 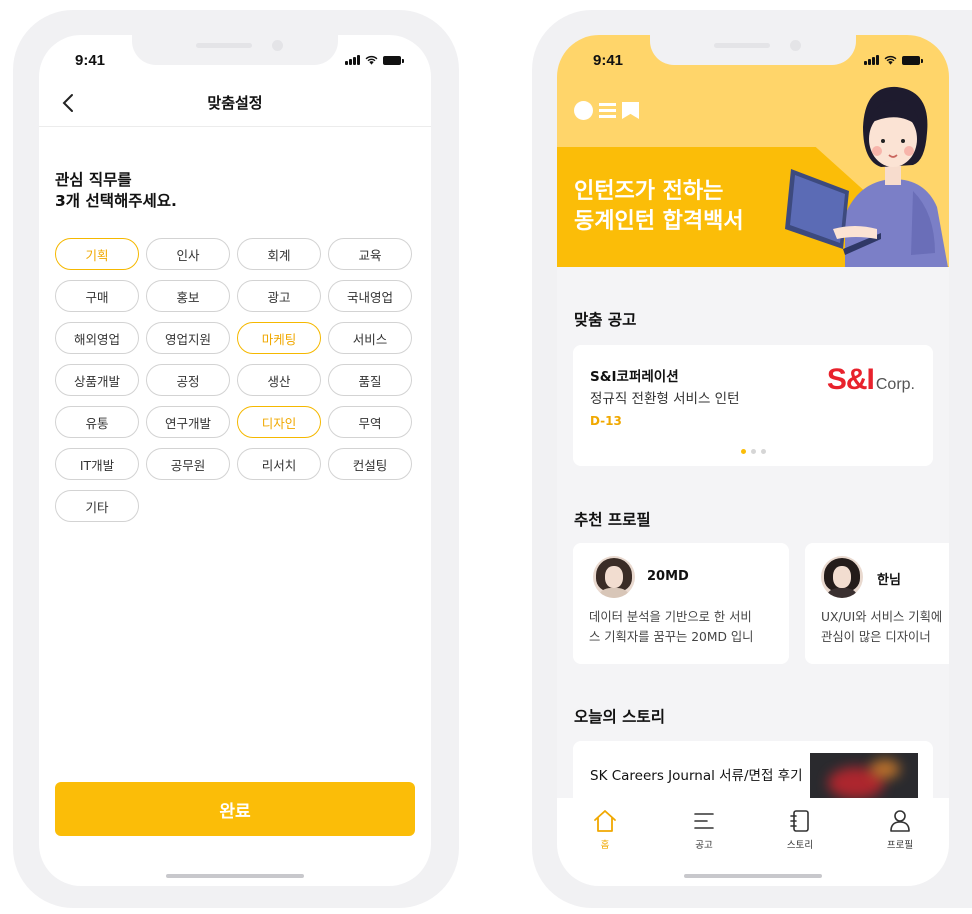 What do you see at coordinates (649, 191) in the screenshot?
I see `banner-line: 인턴즈가 전하는` at bounding box center [649, 191].